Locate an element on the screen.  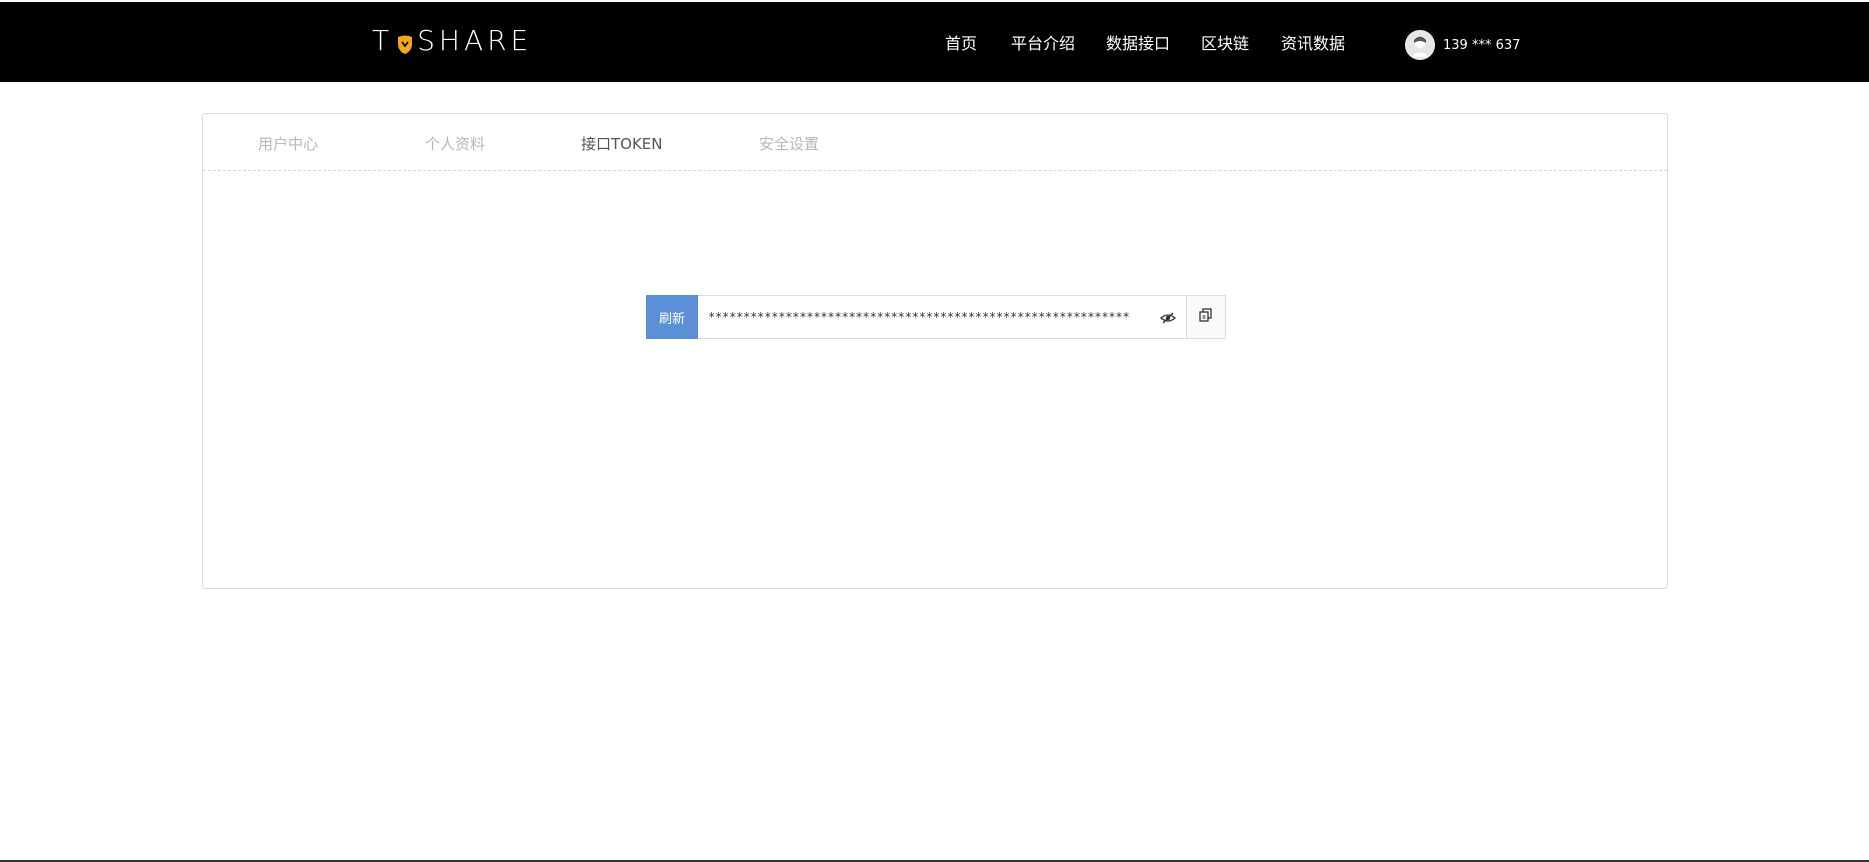
avatar-icon is located at coordinates (1420, 45).